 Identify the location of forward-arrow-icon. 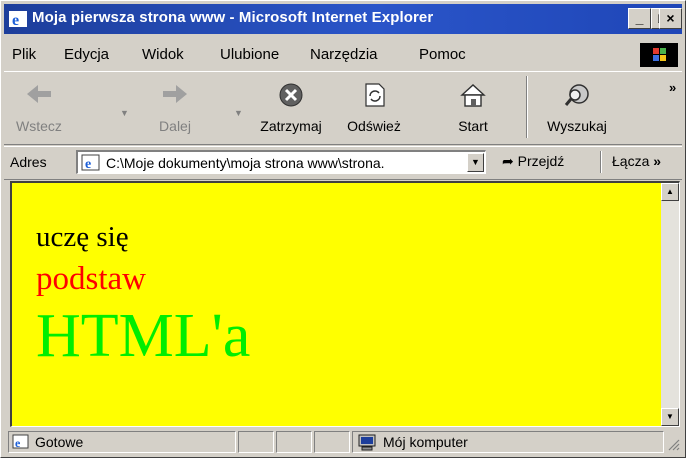
(175, 94).